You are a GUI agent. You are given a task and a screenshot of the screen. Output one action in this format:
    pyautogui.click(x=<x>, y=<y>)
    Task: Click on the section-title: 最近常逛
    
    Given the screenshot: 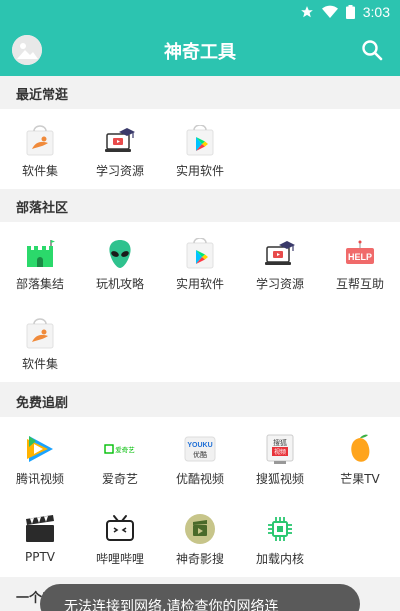 What is the action you would take?
    pyautogui.click(x=42, y=95)
    